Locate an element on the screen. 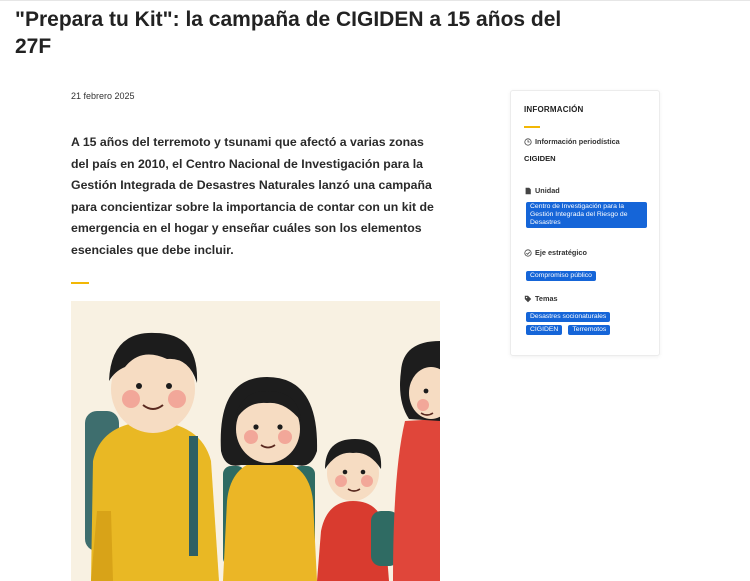  strategic-axis-tag: Compromiso público is located at coordinates (561, 276).